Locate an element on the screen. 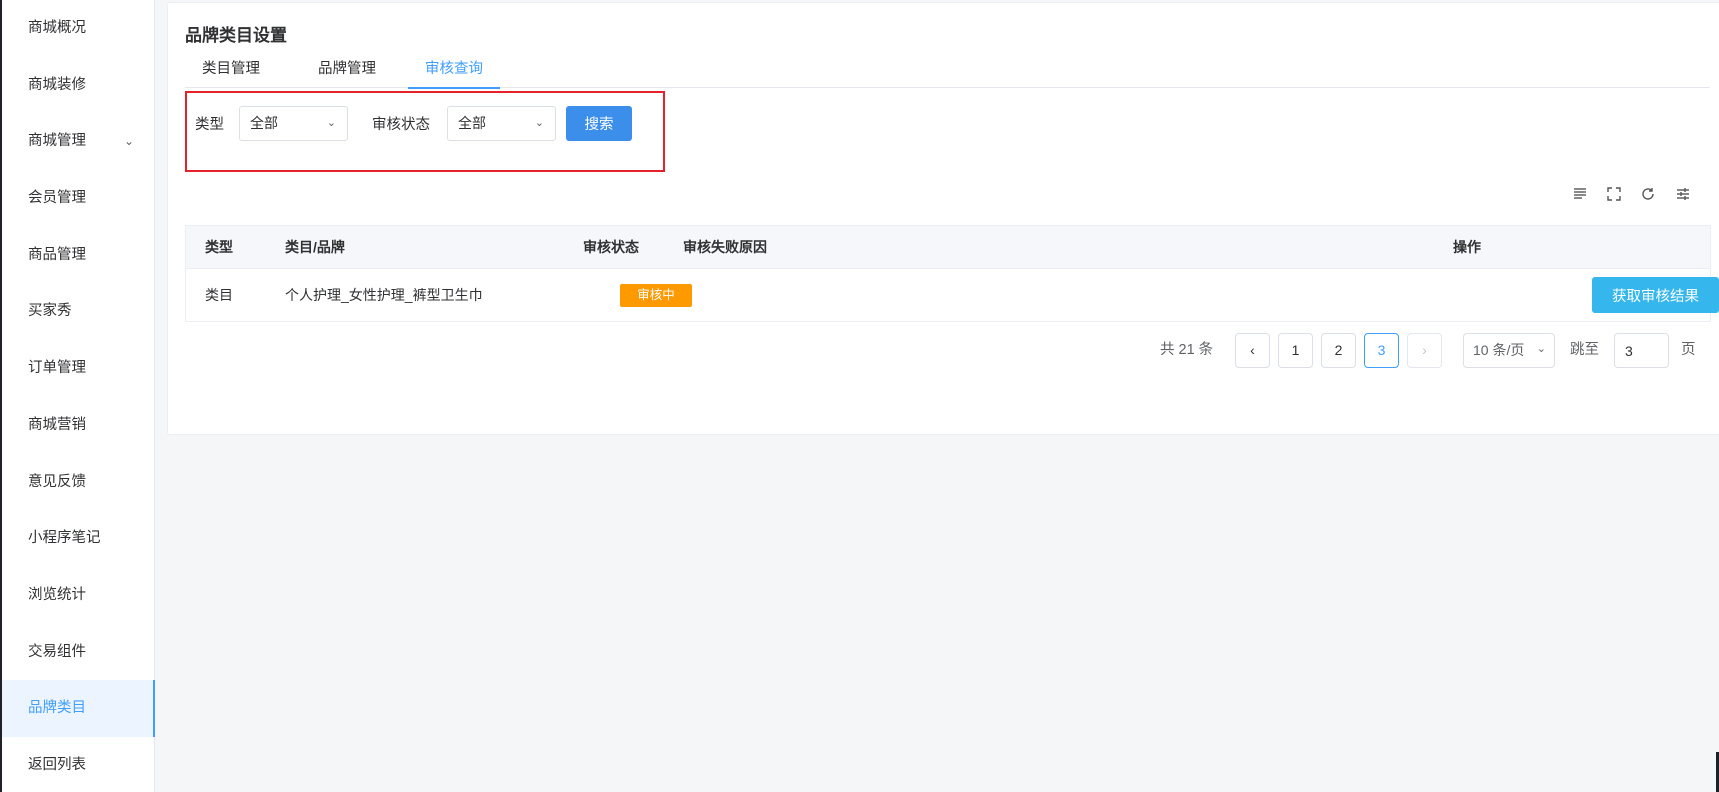 This screenshot has height=792, width=1719. sidebar-item-label: 意见反馈 is located at coordinates (57, 481).